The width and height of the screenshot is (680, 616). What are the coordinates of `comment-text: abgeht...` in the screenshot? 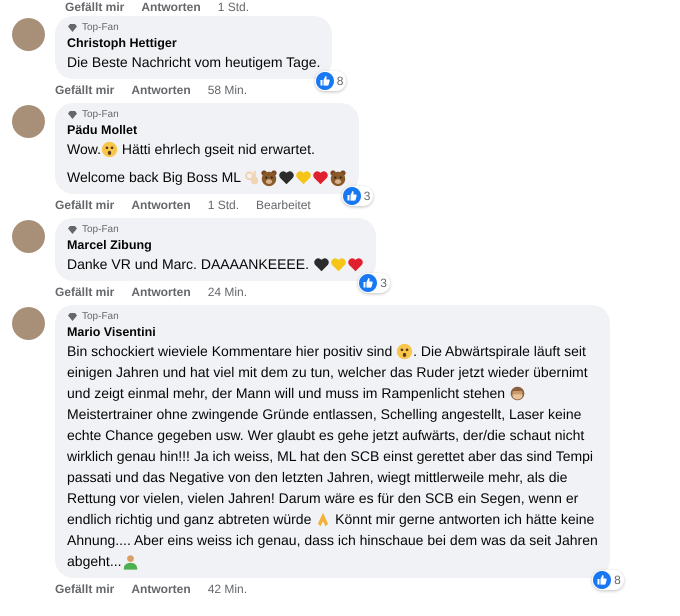 It's located at (94, 561).